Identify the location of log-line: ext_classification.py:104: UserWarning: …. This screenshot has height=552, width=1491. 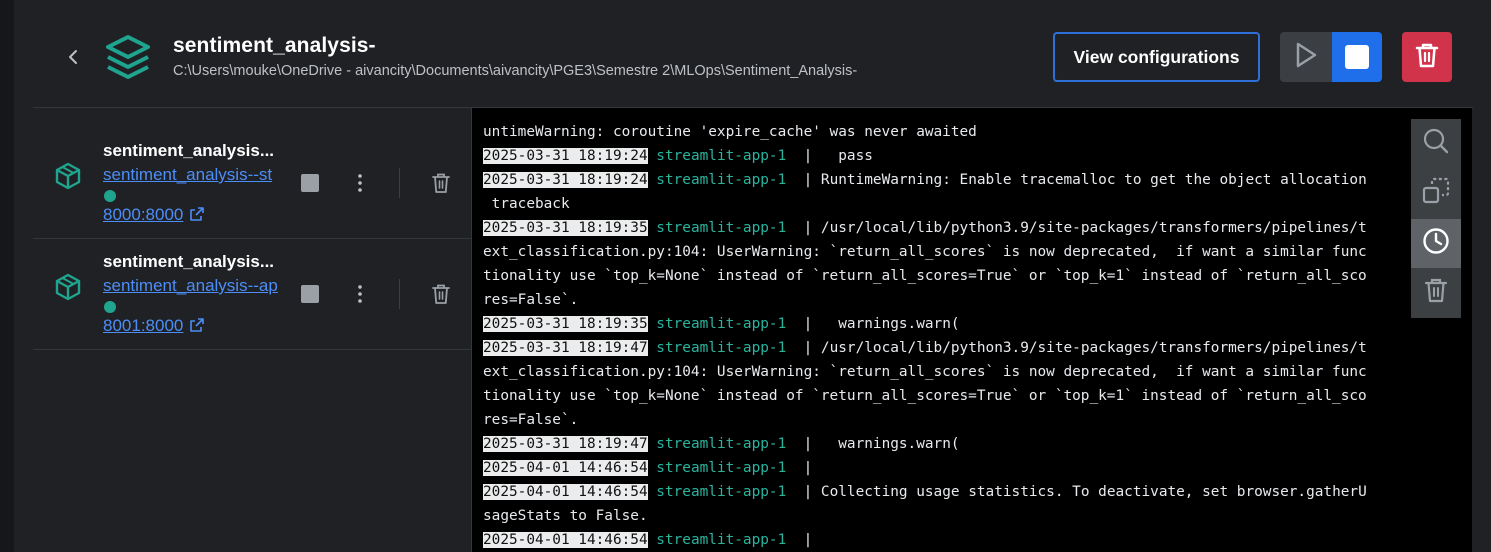
(943, 372).